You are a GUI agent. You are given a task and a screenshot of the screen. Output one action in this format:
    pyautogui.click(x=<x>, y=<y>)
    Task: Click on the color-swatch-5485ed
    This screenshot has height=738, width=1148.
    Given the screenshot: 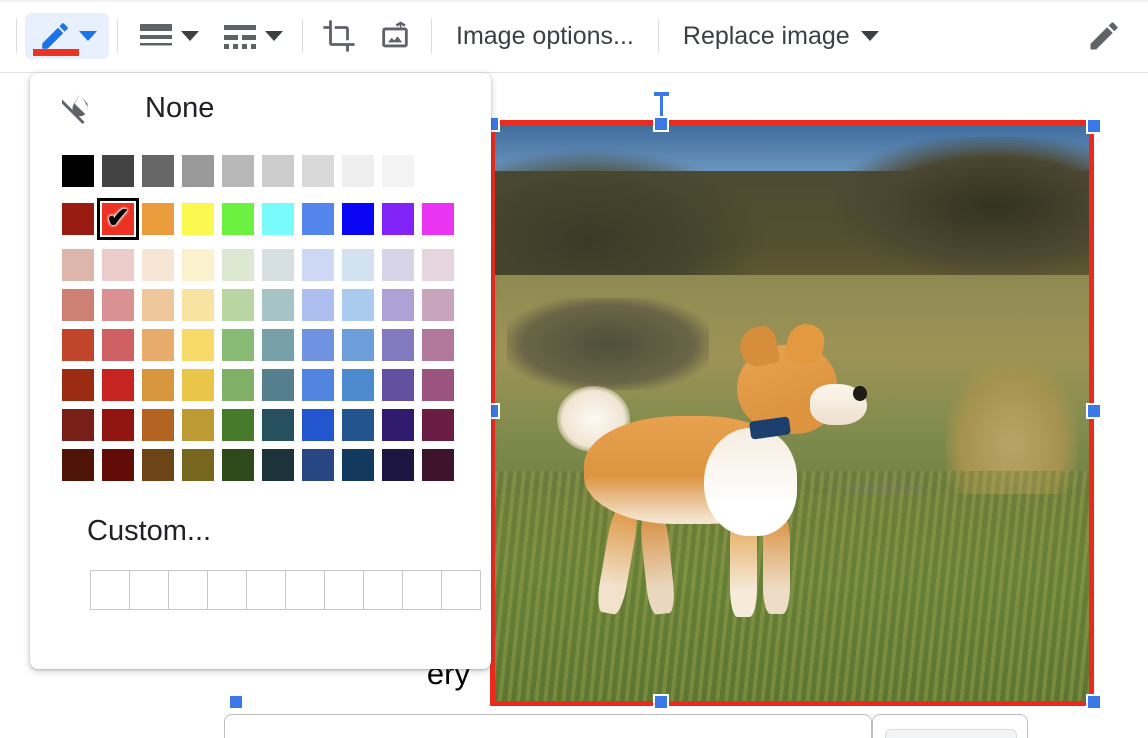 What is the action you would take?
    pyautogui.click(x=318, y=219)
    